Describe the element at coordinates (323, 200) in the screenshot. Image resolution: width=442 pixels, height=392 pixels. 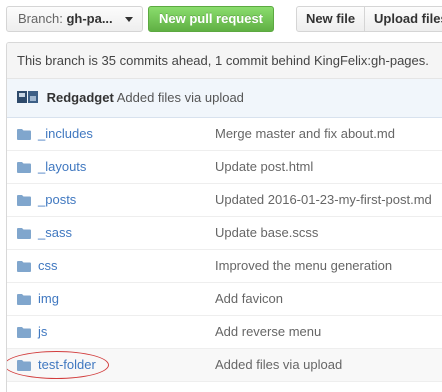
I see `file-commit-message-link: Updated 2016-01-23-my-first-post.md` at that location.